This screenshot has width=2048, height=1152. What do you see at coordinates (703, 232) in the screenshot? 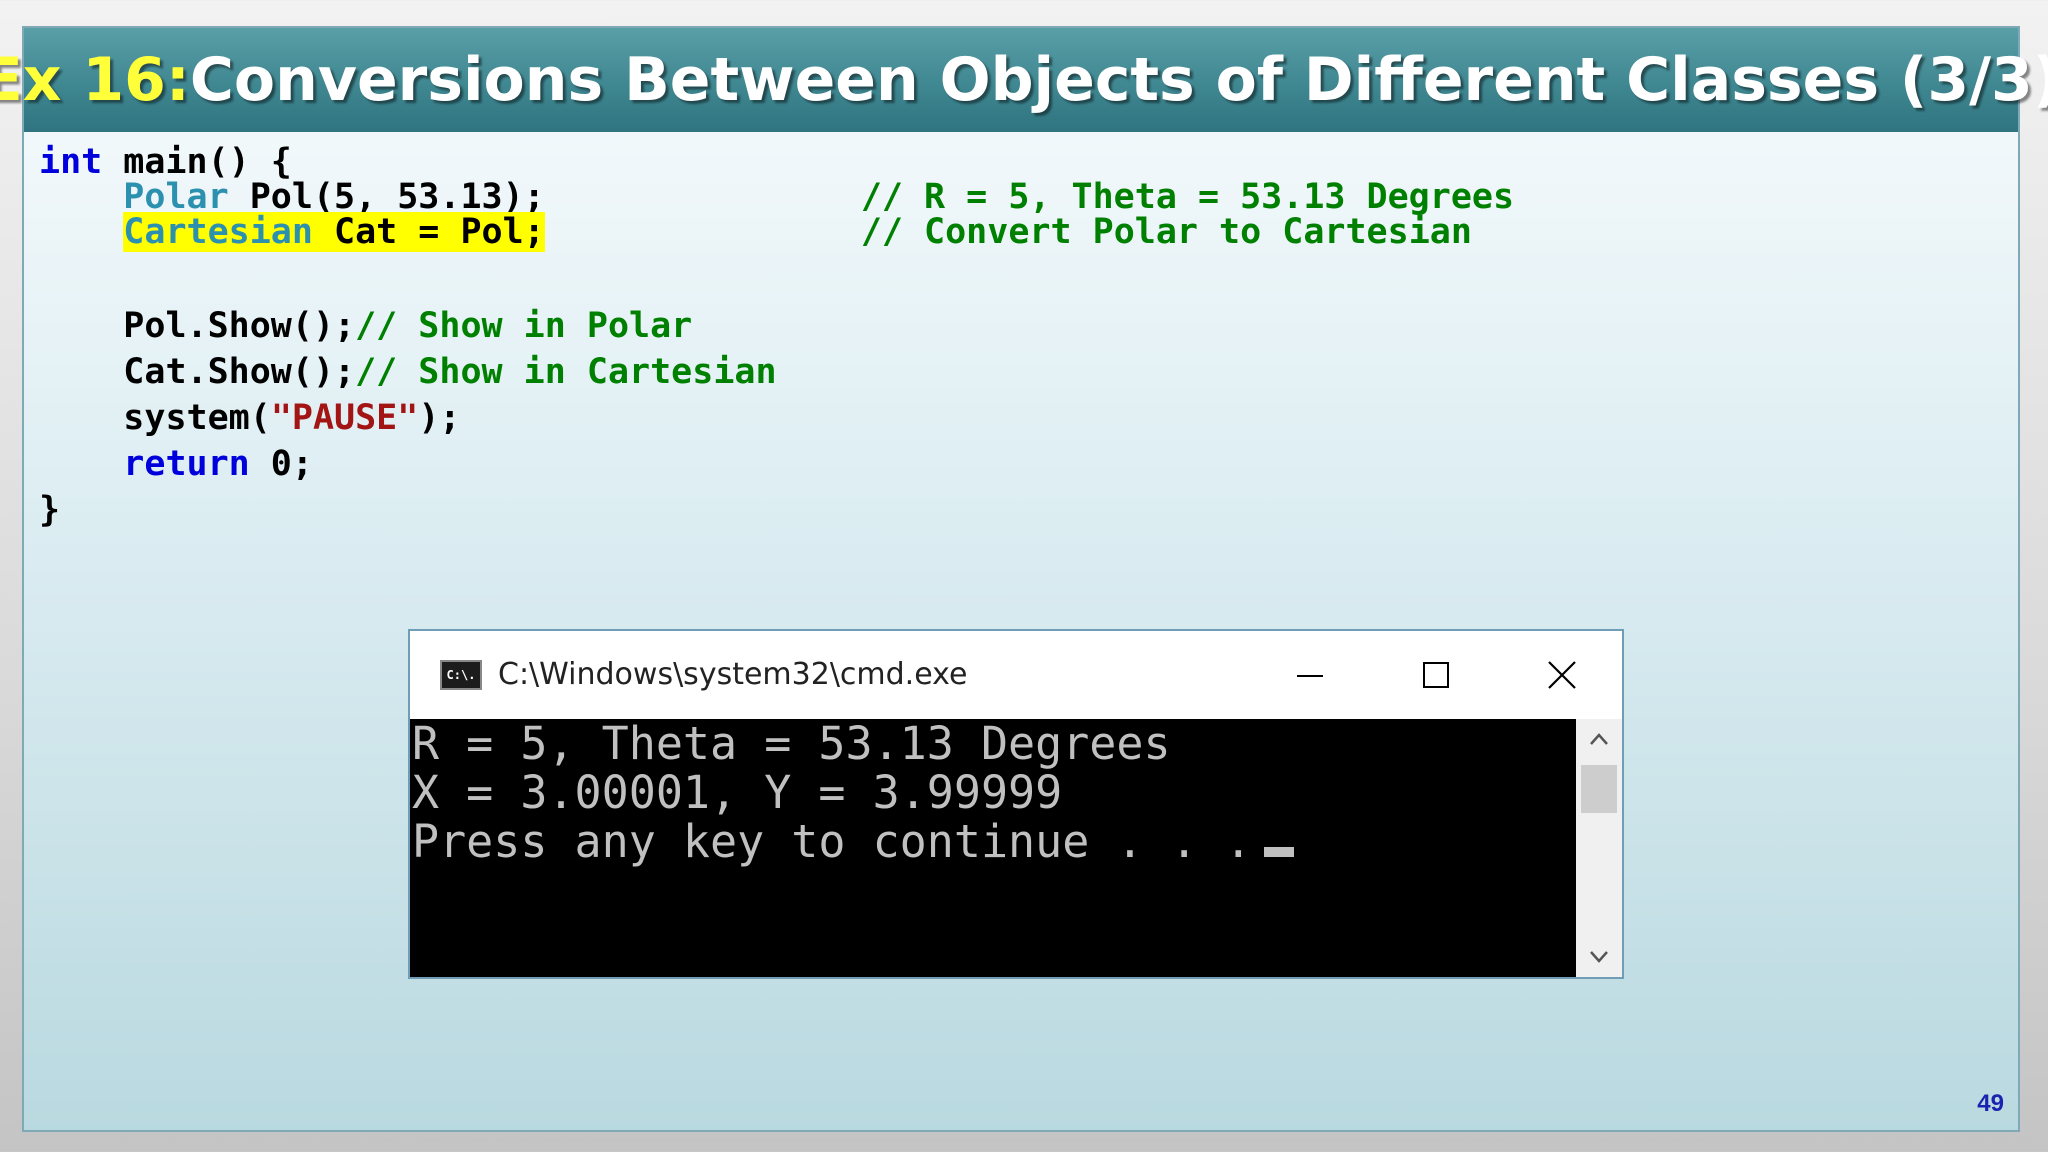
I see `code-padding` at bounding box center [703, 232].